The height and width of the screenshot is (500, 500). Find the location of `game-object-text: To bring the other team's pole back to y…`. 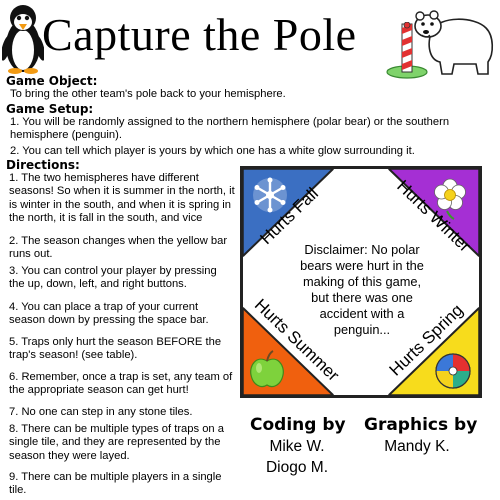

game-object-text: To bring the other team's pole back to y… is located at coordinates (148, 94).